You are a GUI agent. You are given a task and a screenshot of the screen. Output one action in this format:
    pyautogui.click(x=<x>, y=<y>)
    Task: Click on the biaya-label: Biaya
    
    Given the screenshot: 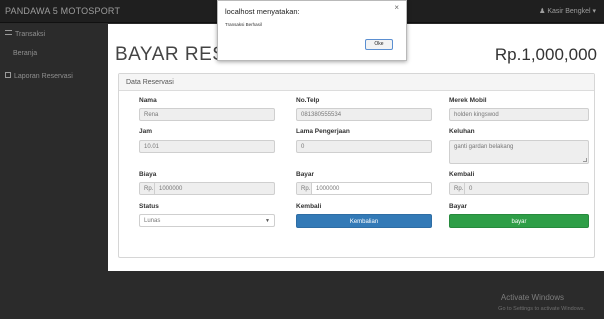 What is the action you would take?
    pyautogui.click(x=148, y=174)
    